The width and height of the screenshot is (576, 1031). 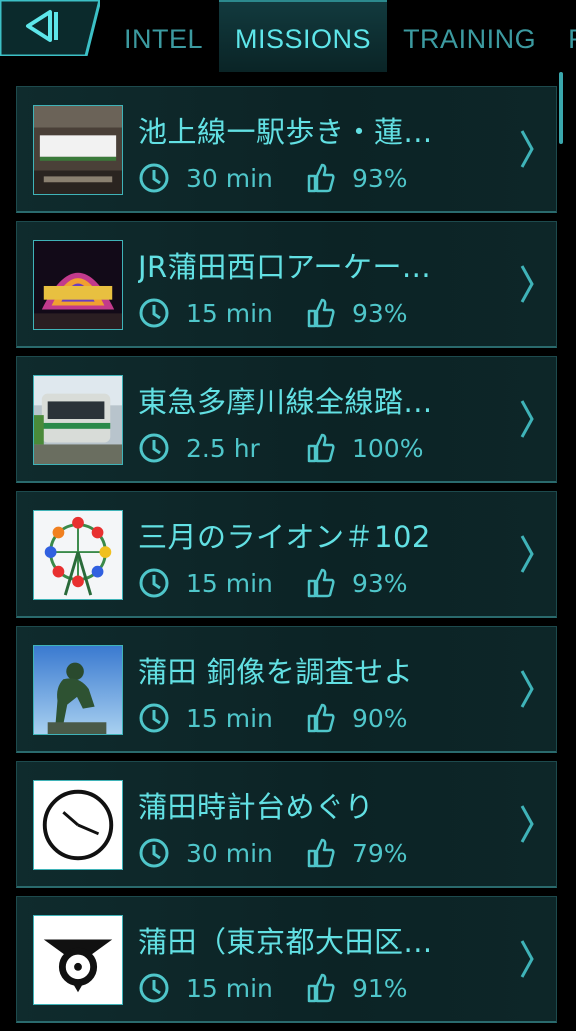 What do you see at coordinates (469, 36) in the screenshot?
I see `tab-training: TRAINING` at bounding box center [469, 36].